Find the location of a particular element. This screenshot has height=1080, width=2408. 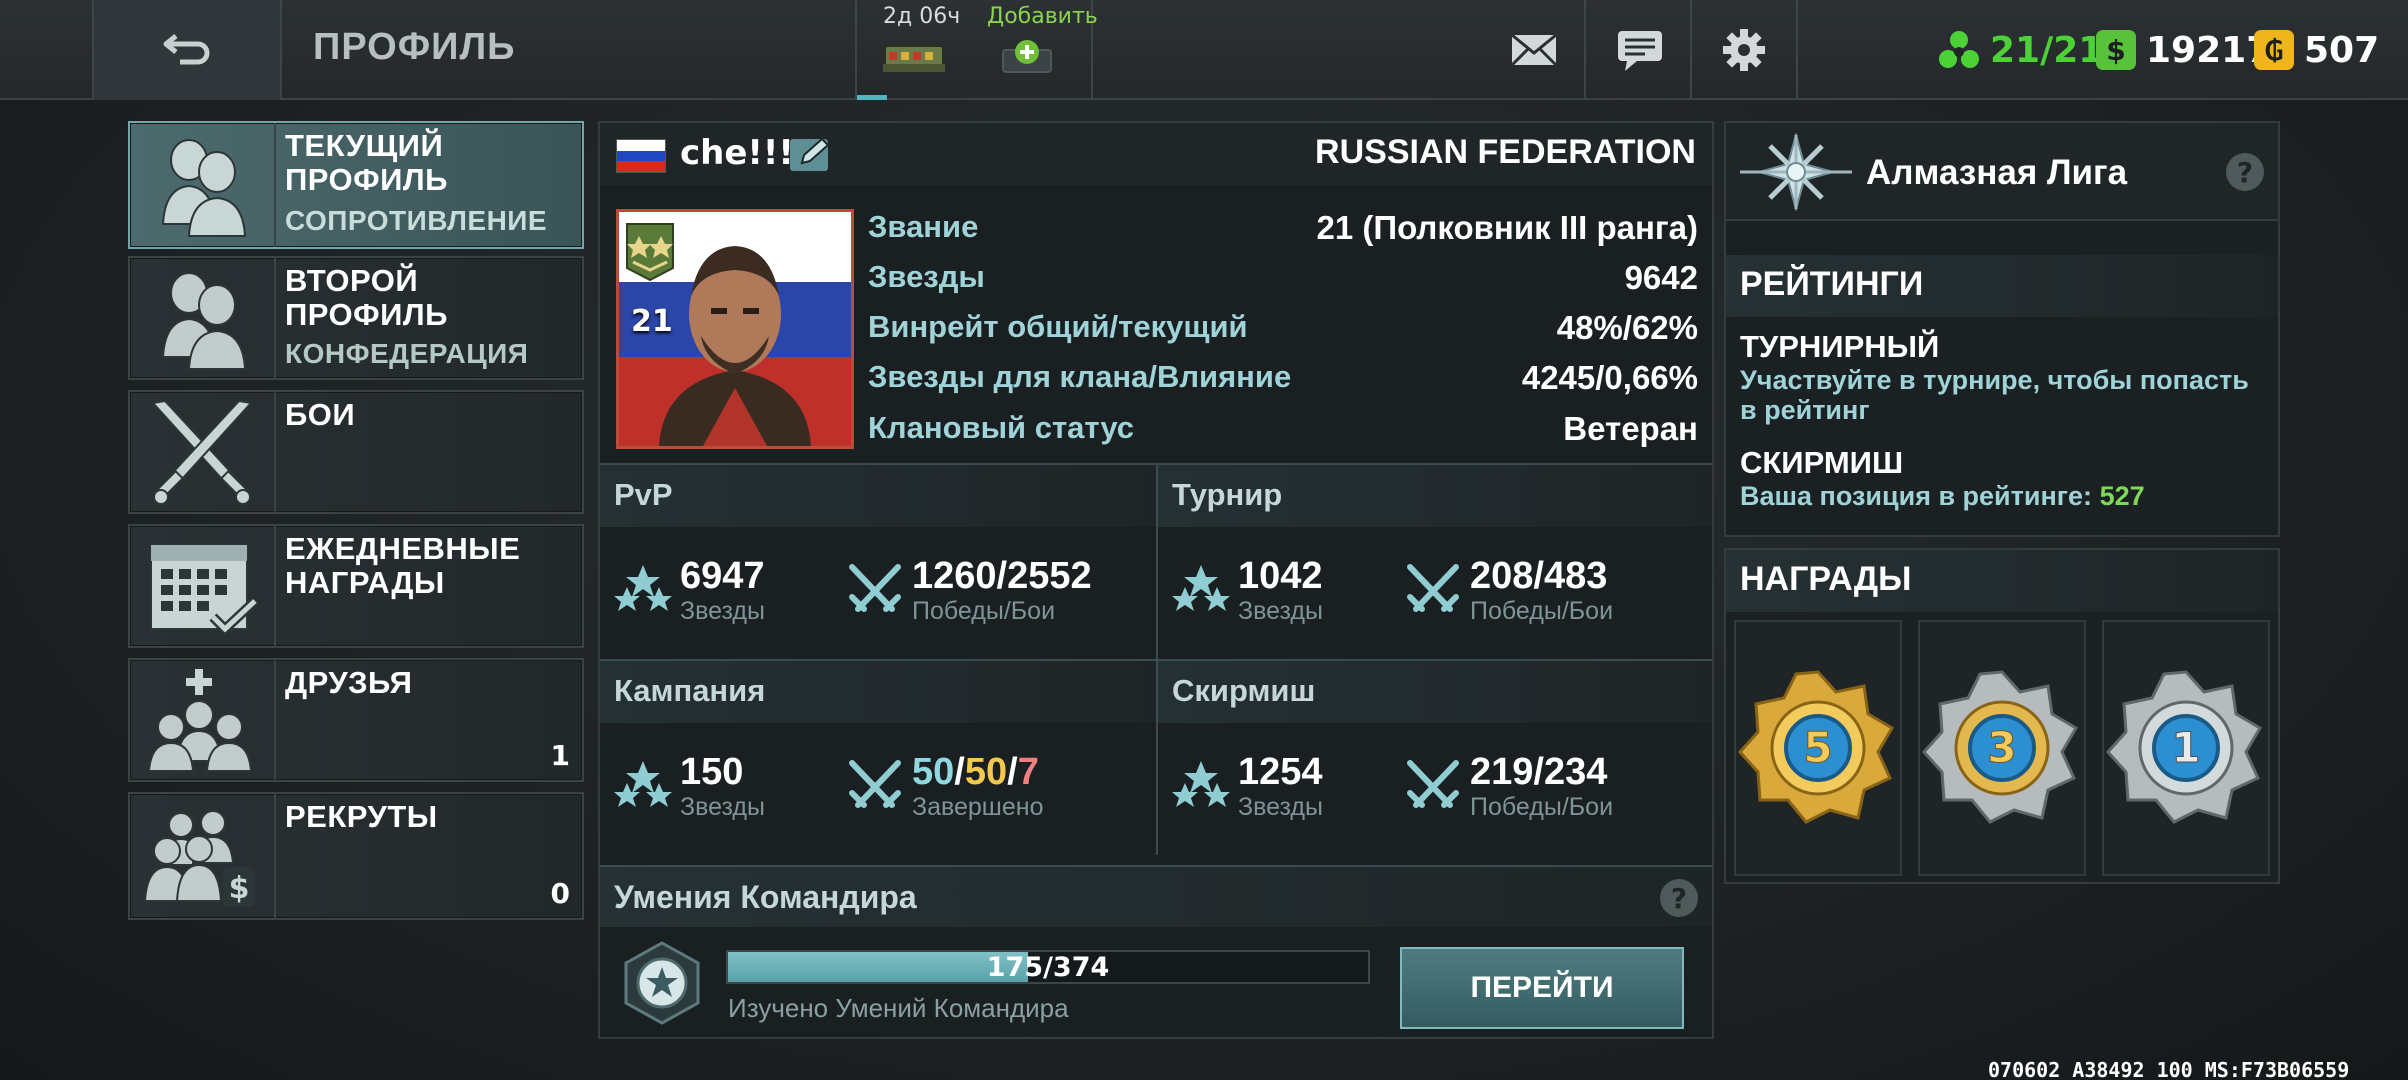

mode-title: Скирмиш is located at coordinates (1244, 690).